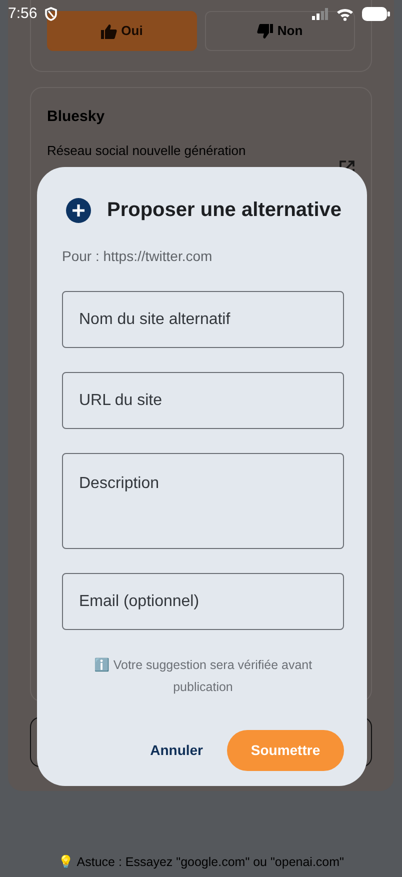  I want to click on site-title: Bluesky, so click(76, 117).